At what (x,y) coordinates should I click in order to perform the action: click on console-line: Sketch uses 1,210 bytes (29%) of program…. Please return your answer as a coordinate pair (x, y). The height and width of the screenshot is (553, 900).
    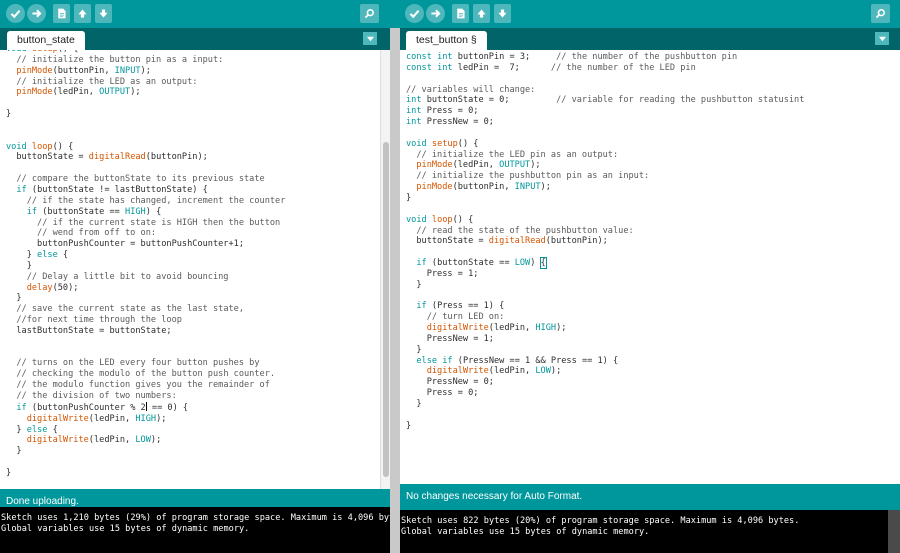
    Looking at the image, I should click on (195, 518).